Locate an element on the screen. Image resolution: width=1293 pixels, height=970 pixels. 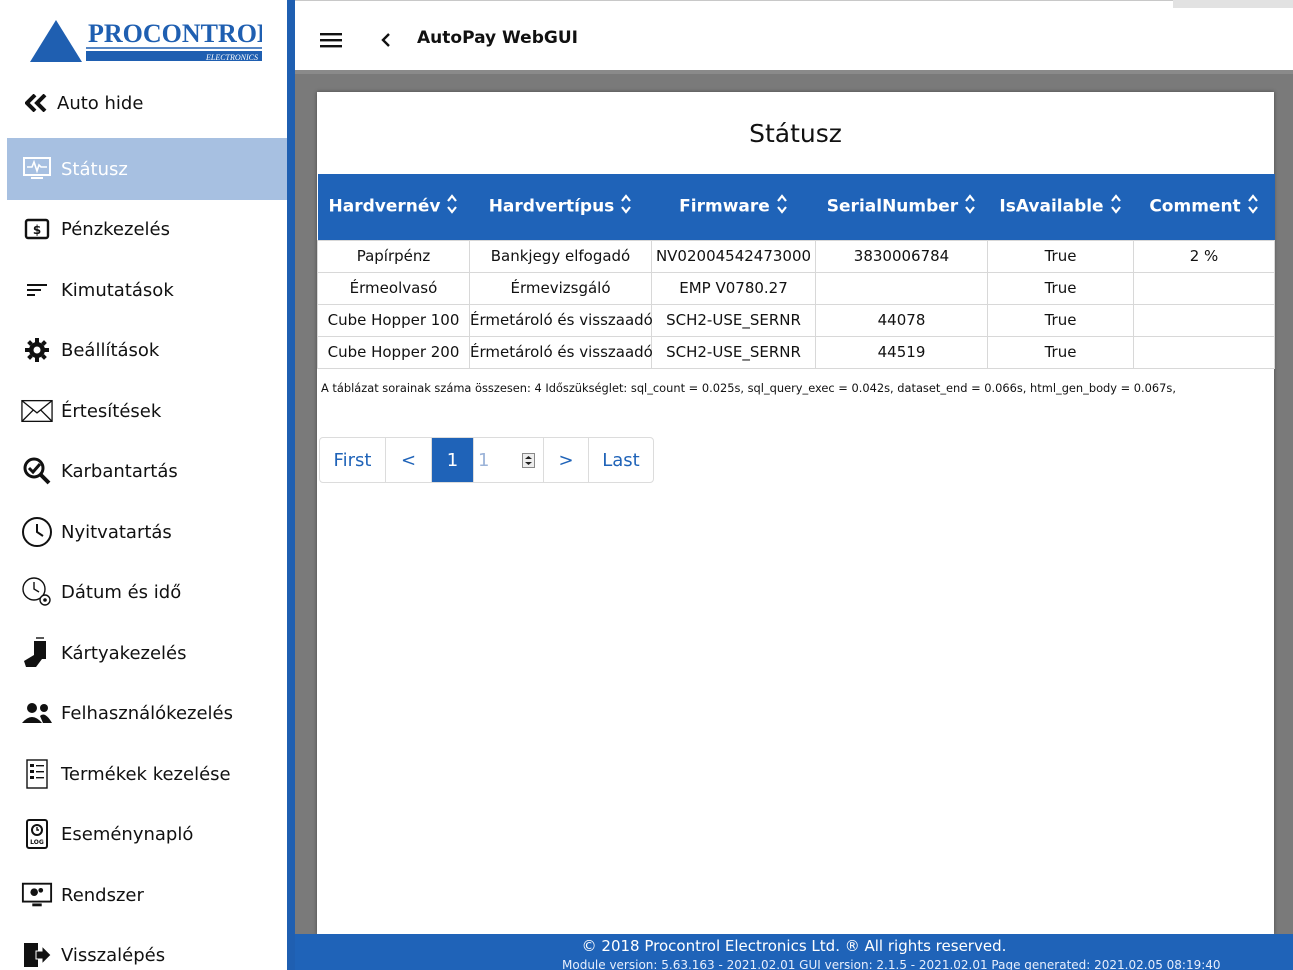
previous-page-button: < is located at coordinates (409, 460).